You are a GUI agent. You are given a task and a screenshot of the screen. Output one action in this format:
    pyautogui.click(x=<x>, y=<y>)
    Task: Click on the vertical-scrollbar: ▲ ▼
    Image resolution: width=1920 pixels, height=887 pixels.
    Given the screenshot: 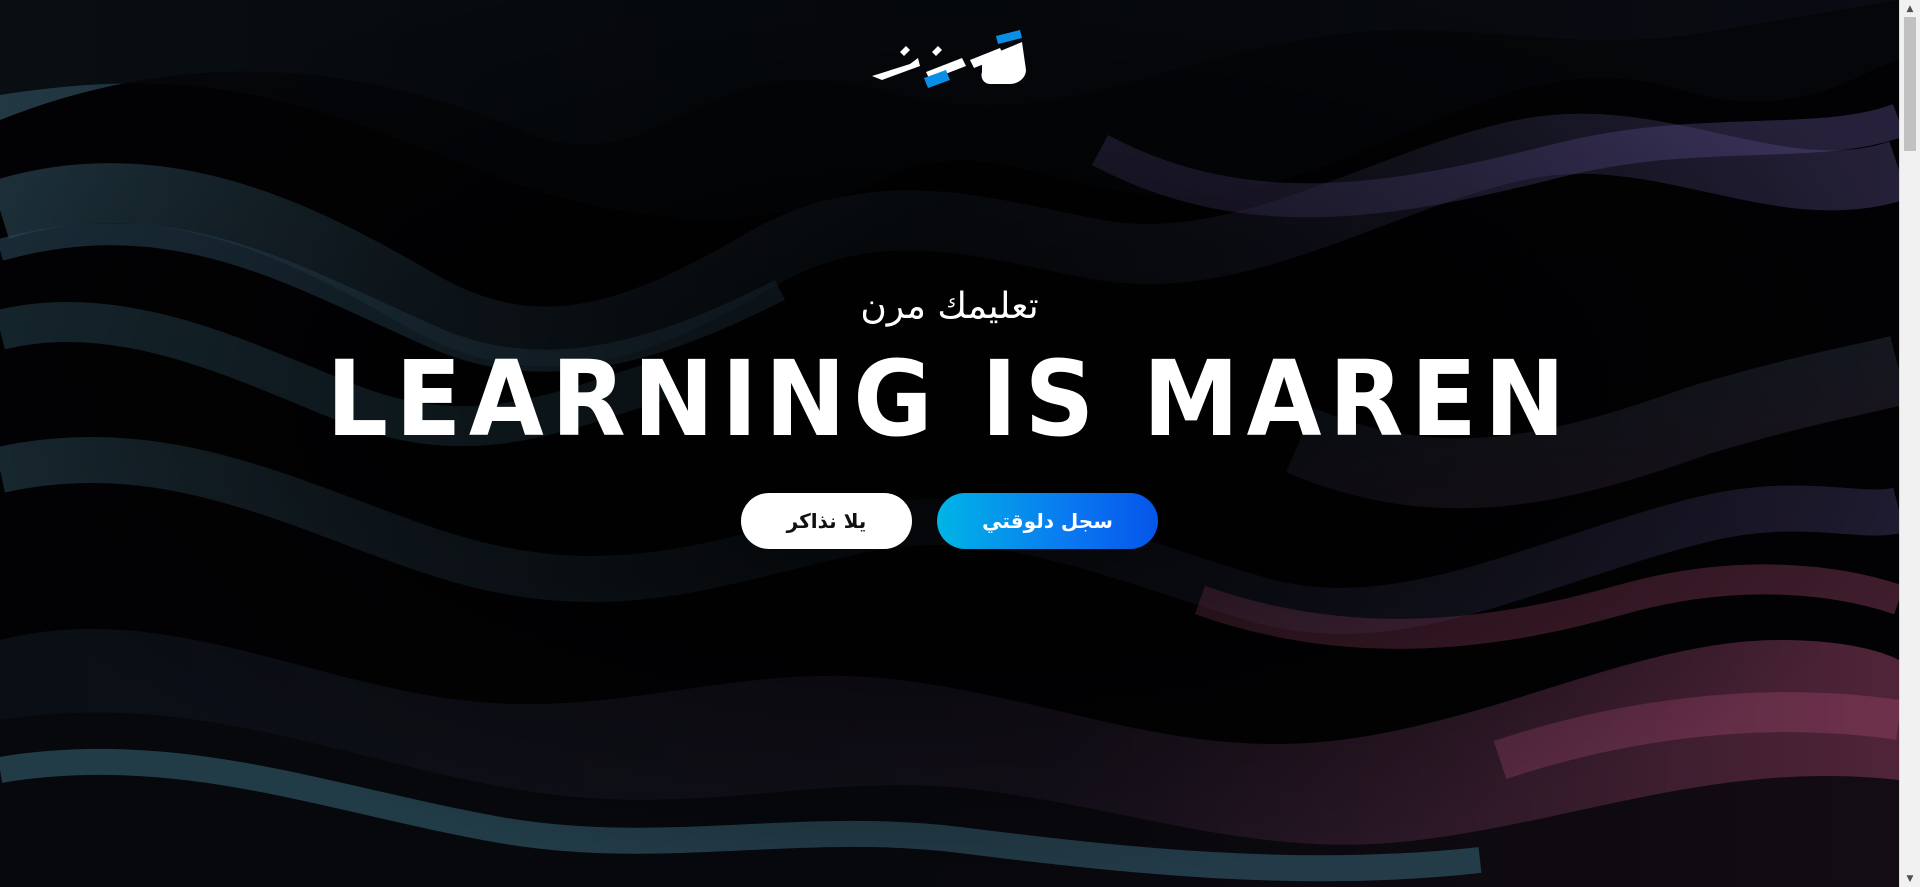 What is the action you would take?
    pyautogui.click(x=1909, y=443)
    